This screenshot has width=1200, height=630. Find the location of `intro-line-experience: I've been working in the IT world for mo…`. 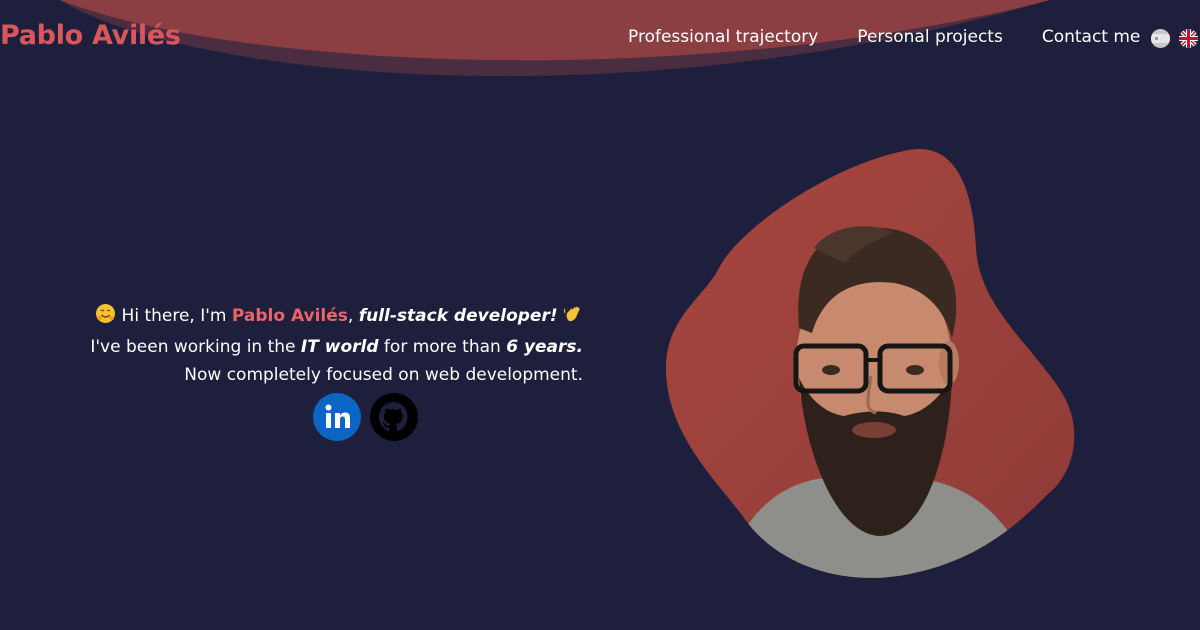

intro-line-experience: I've been working in the IT world for mo… is located at coordinates (336, 347).